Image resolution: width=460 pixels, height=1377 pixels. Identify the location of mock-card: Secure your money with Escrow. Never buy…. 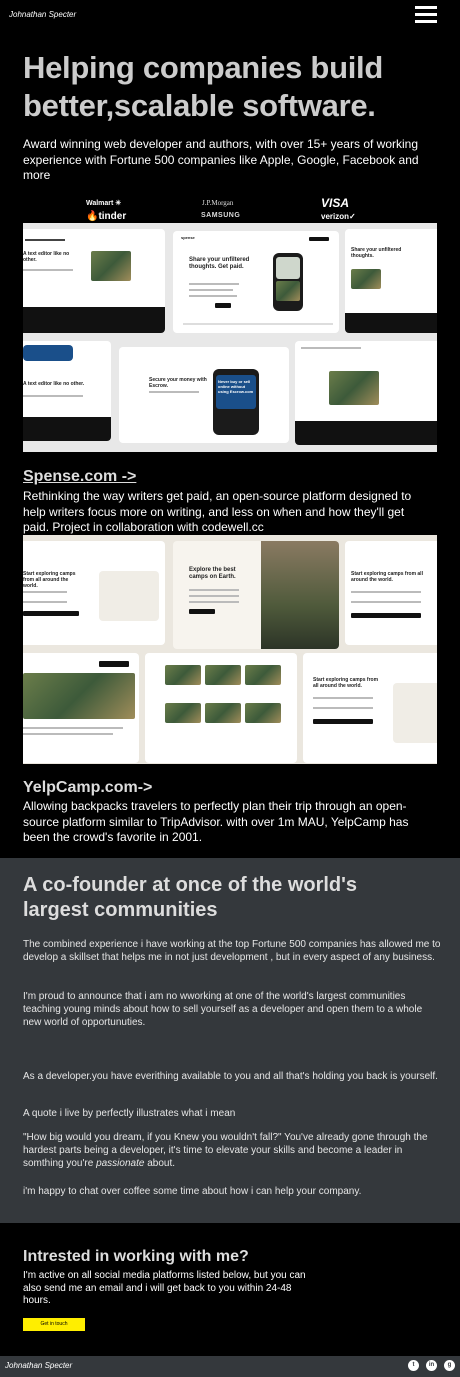
(204, 395).